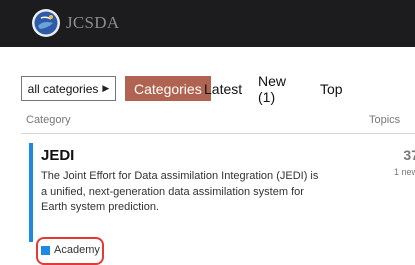  What do you see at coordinates (331, 88) in the screenshot?
I see `tab-top: Top` at bounding box center [331, 88].